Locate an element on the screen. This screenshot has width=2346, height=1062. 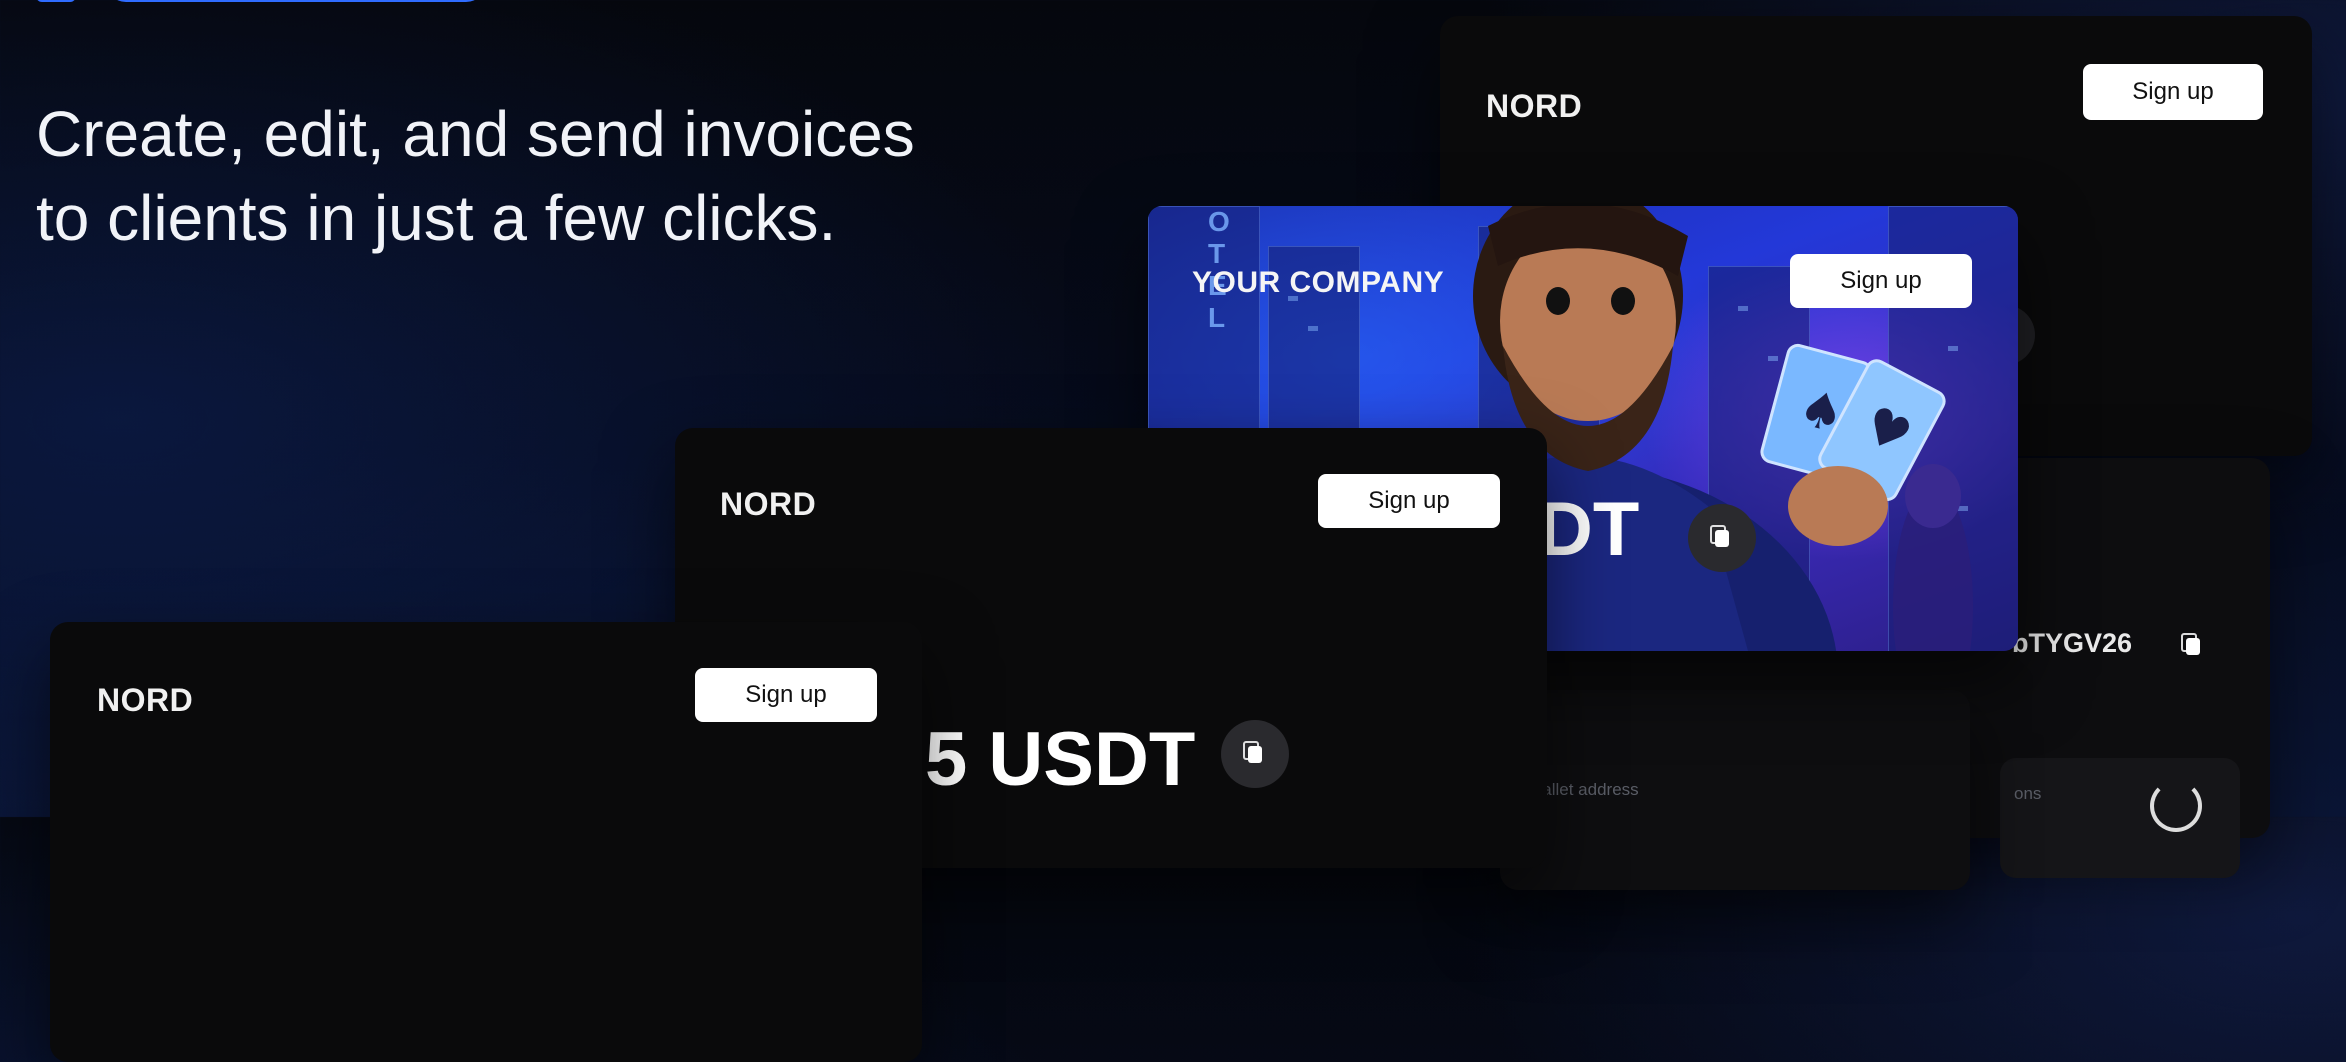
spinner-icon is located at coordinates (2176, 806).